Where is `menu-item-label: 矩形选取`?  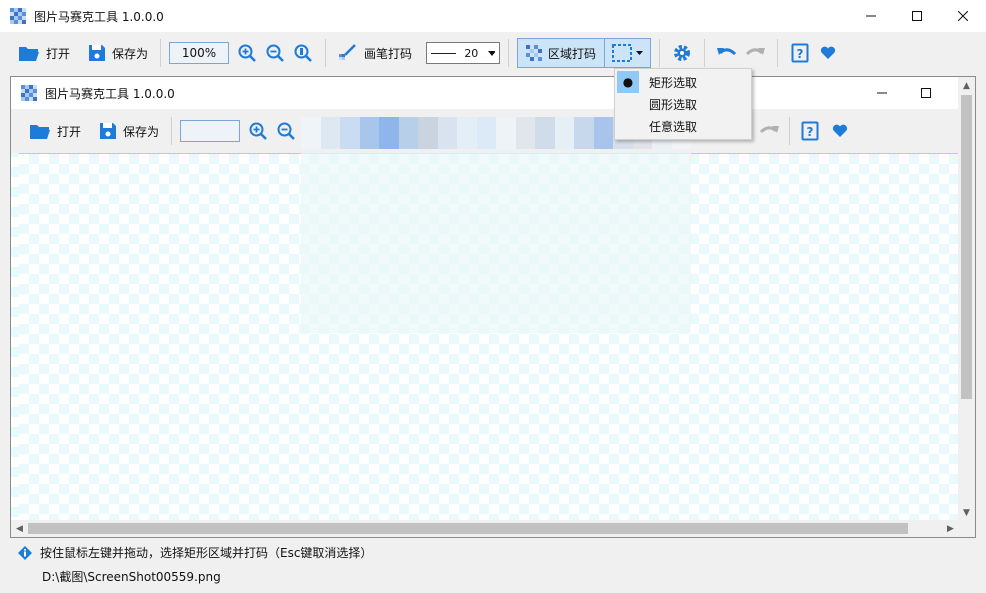
menu-item-label: 矩形选取 is located at coordinates (673, 82).